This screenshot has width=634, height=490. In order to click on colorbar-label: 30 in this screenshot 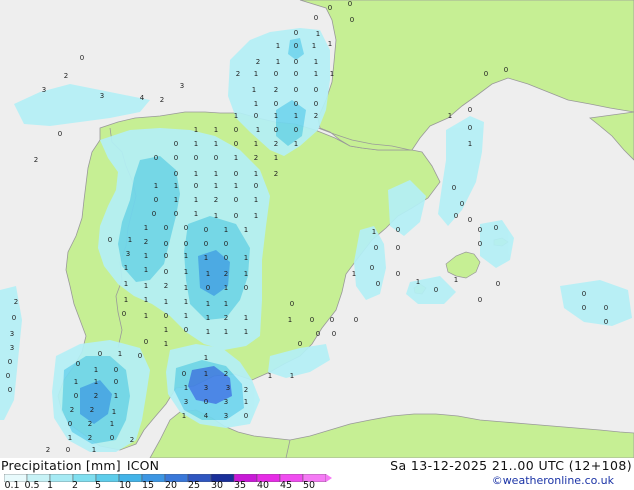, I will do `click(217, 485)`.